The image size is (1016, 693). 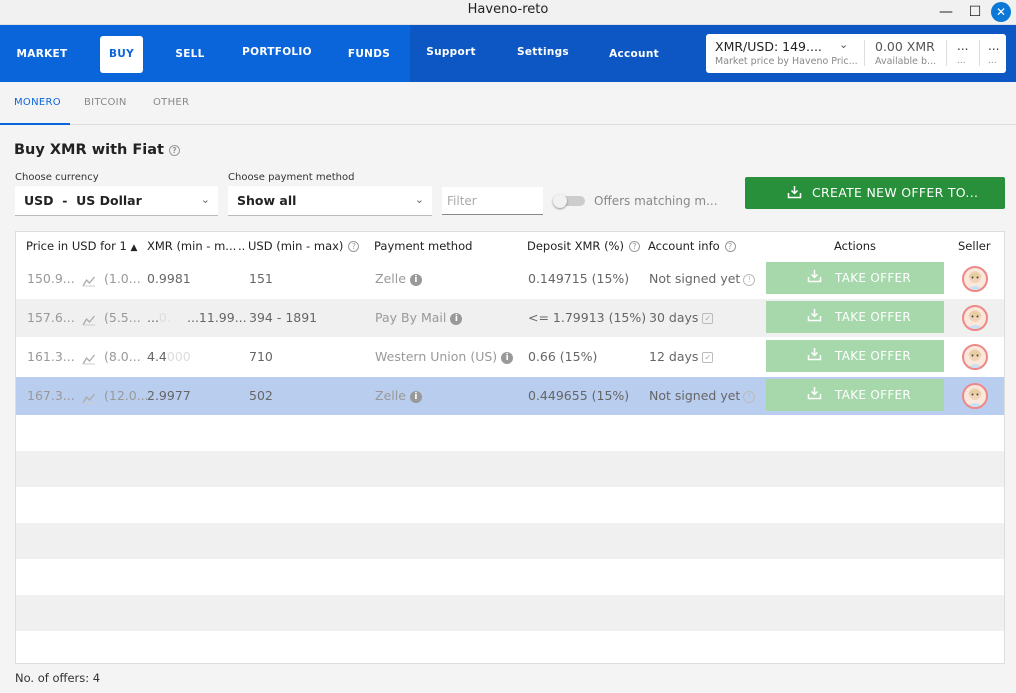 What do you see at coordinates (42, 54) in the screenshot?
I see `nav-market: MARKET` at bounding box center [42, 54].